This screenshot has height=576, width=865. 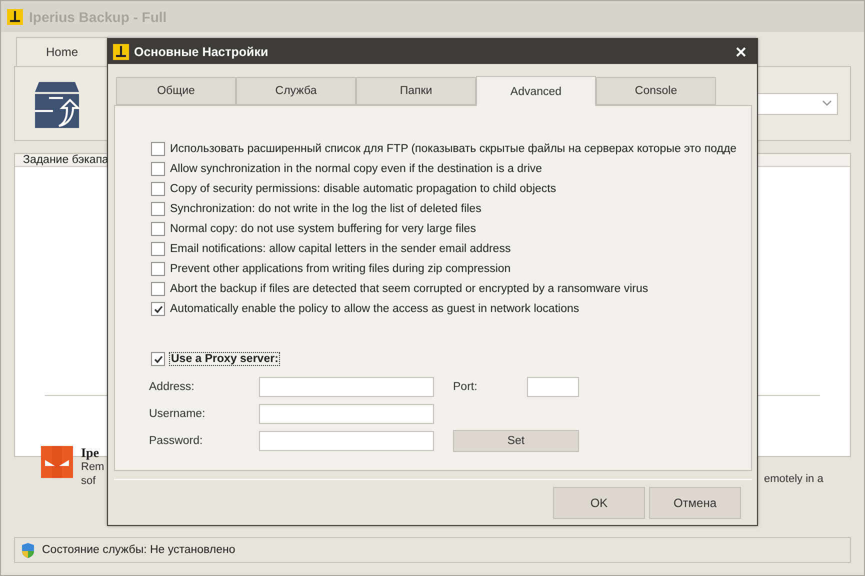 What do you see at coordinates (516, 441) in the screenshot?
I see `set-button: Set` at bounding box center [516, 441].